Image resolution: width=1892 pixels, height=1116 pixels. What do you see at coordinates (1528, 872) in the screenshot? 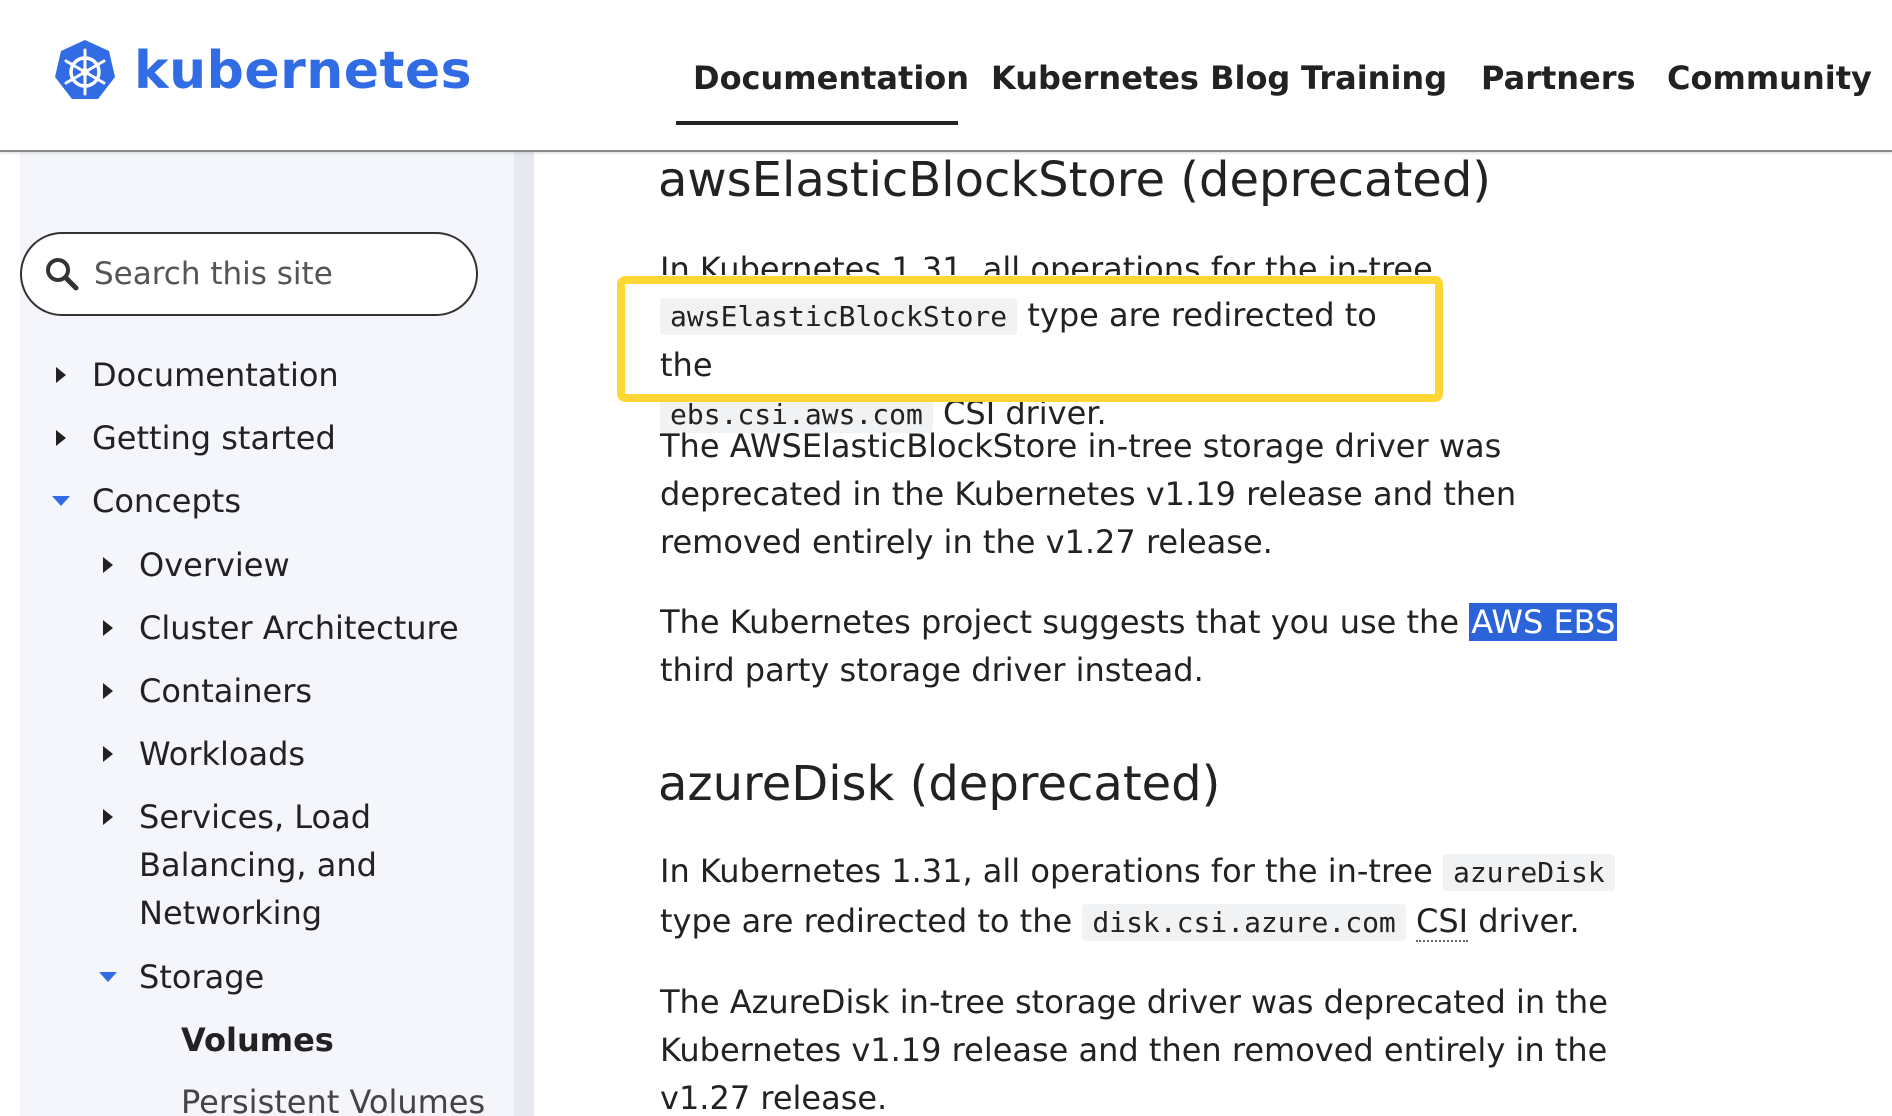
I see `inline-code: azureDisk` at bounding box center [1528, 872].